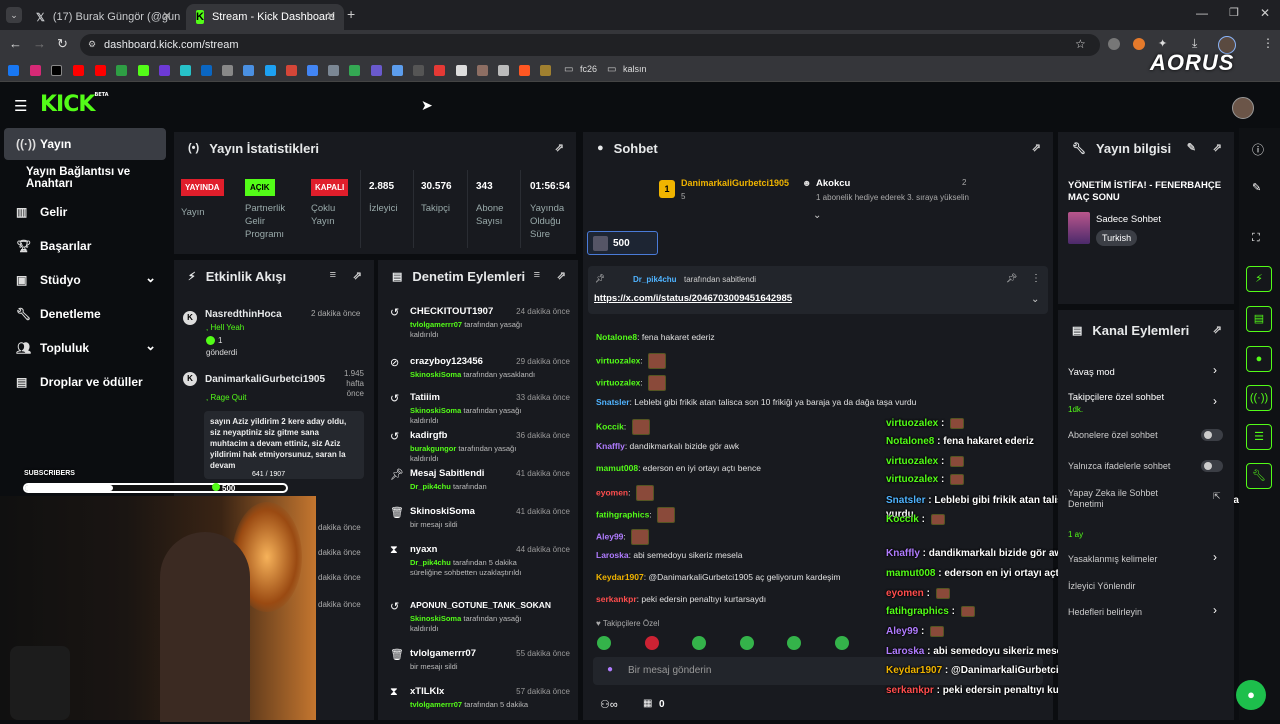 The height and width of the screenshot is (724, 1280). What do you see at coordinates (616, 599) in the screenshot?
I see `chat-username: serkankpr` at bounding box center [616, 599].